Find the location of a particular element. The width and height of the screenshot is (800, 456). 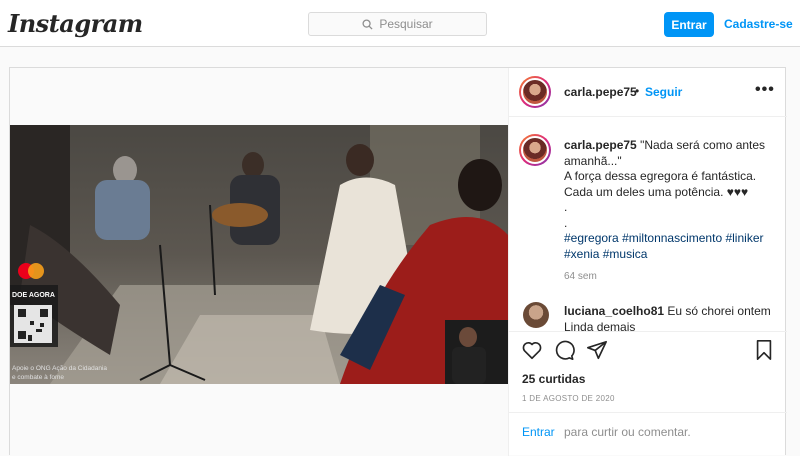

caption-line-3: A força dessa egregora é fantástica. is located at coordinates (660, 176).